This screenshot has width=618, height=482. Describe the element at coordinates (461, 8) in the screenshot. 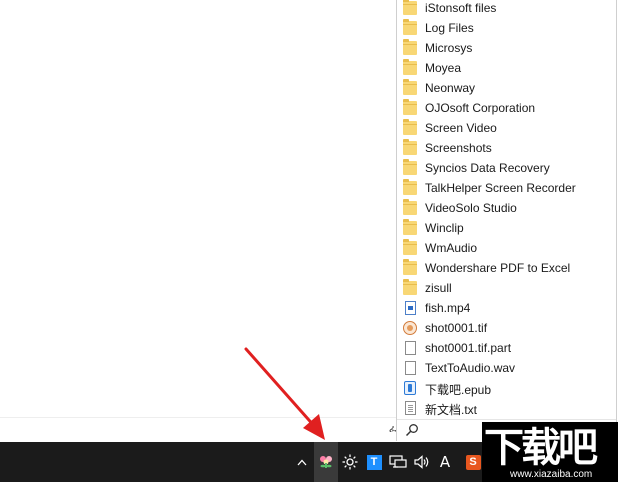

I see `menu-item-label: iStonsoft files` at that location.